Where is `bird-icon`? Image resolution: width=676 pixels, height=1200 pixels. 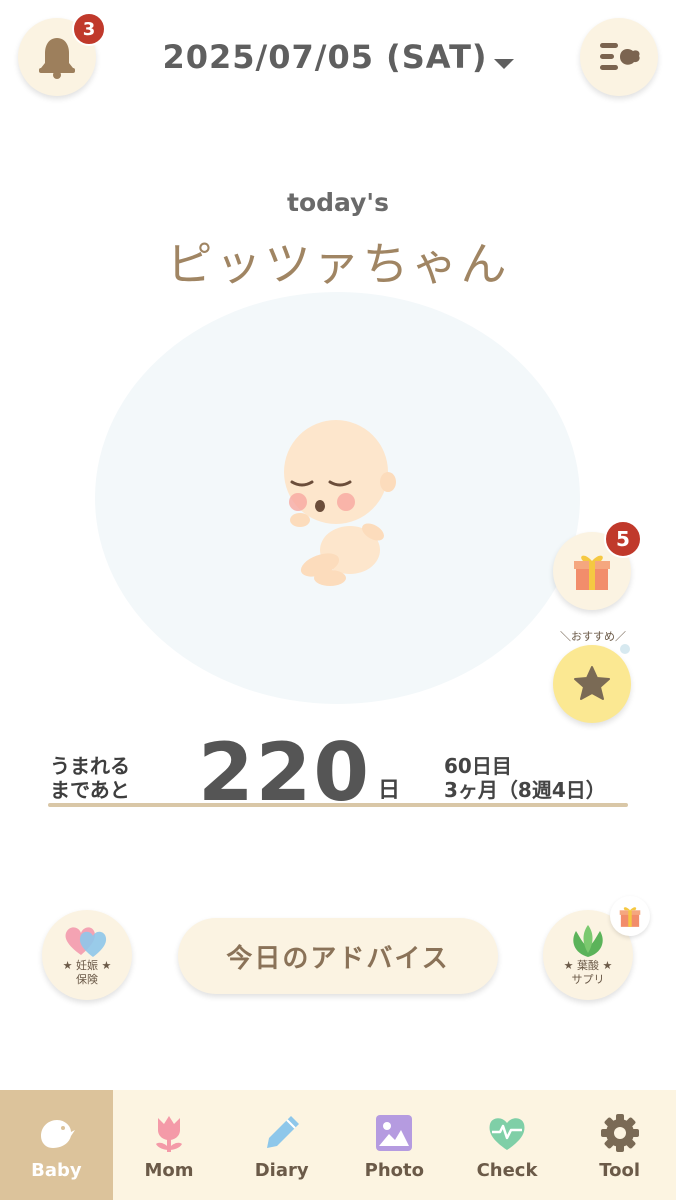 bird-icon is located at coordinates (58, 1134).